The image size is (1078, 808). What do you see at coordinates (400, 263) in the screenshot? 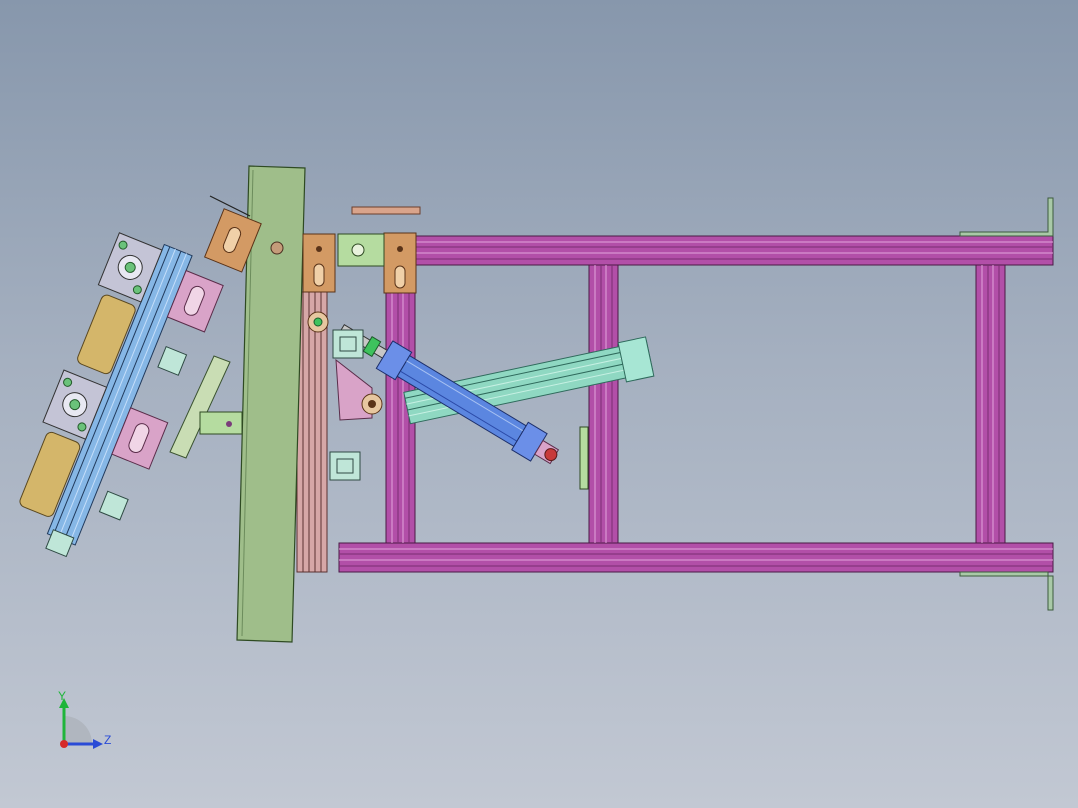
I see `orange-bracket-frame` at bounding box center [400, 263].